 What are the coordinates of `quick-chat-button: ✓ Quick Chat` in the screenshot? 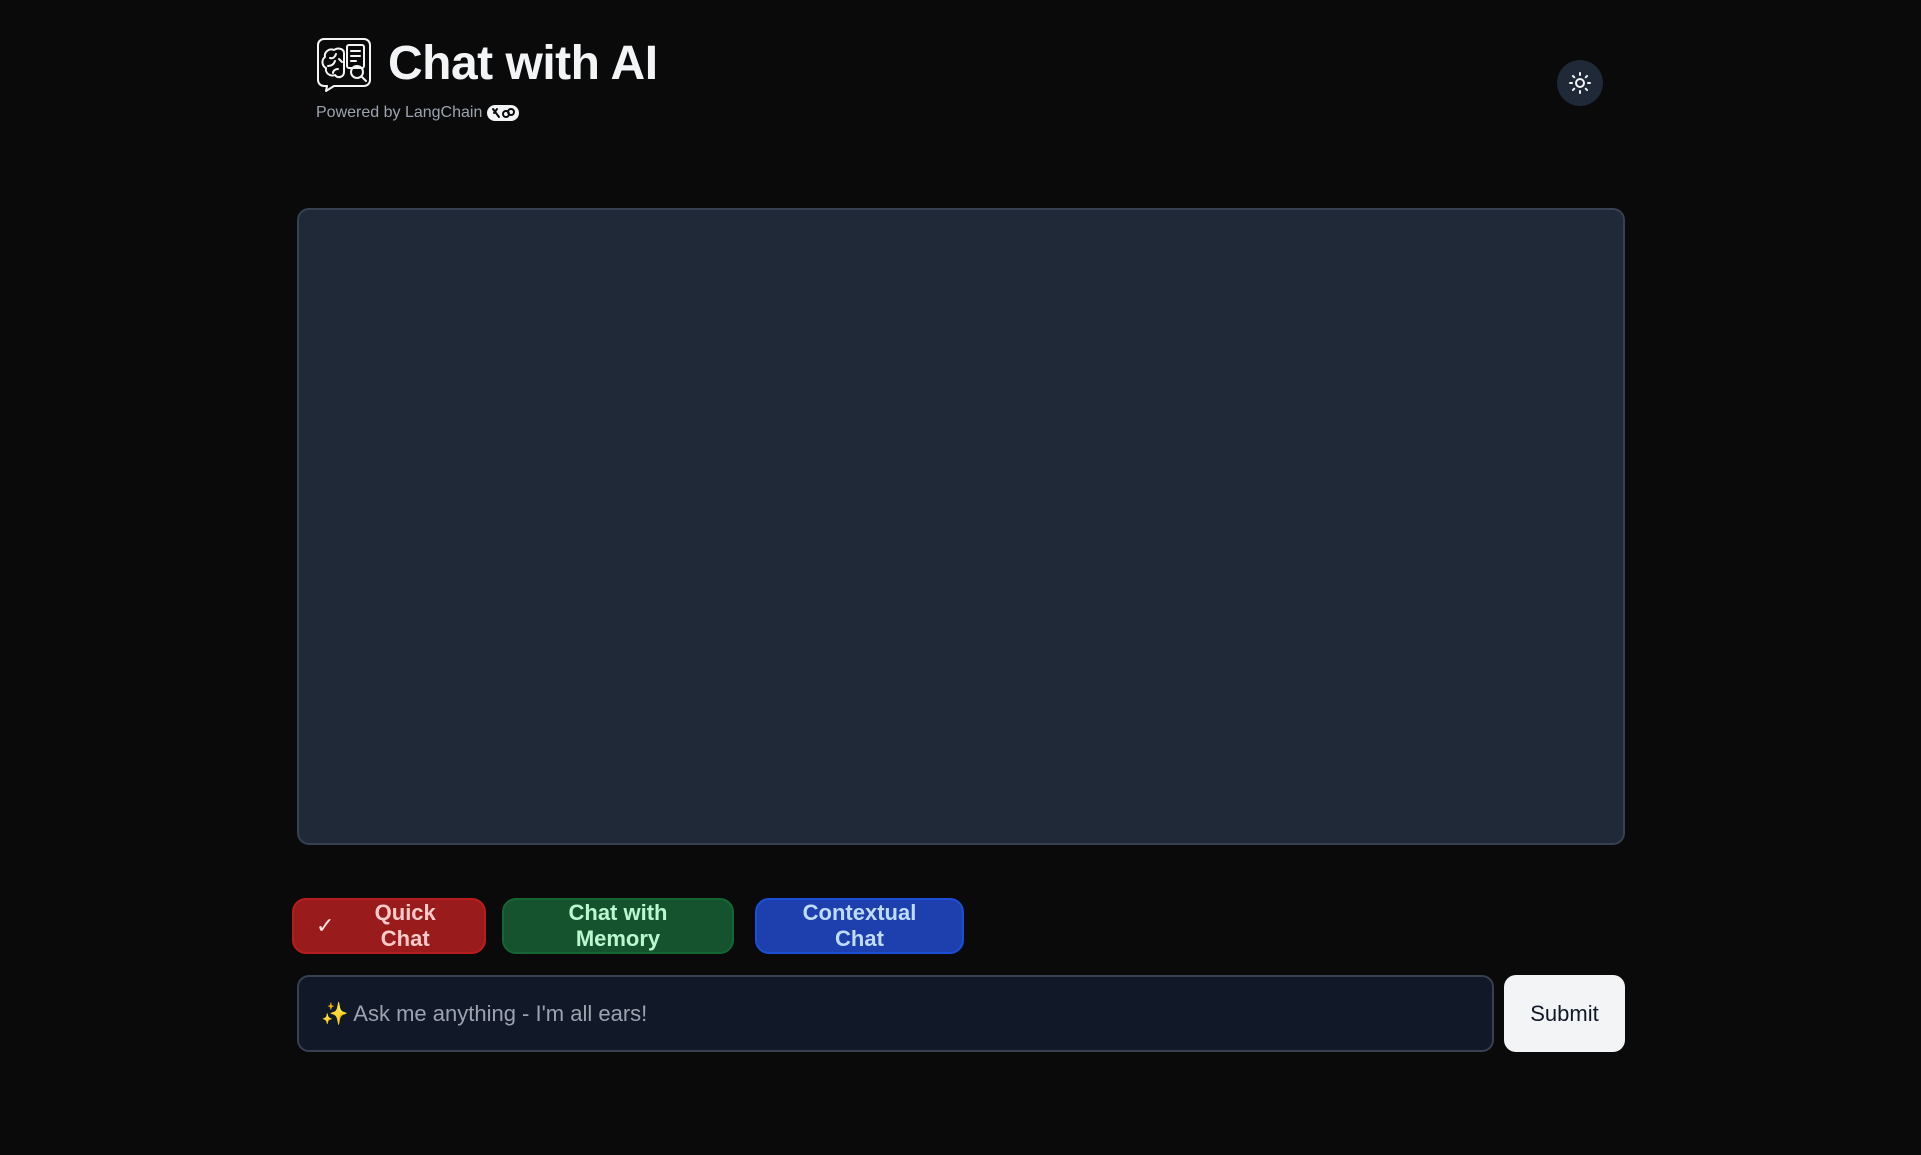 It's located at (389, 926).